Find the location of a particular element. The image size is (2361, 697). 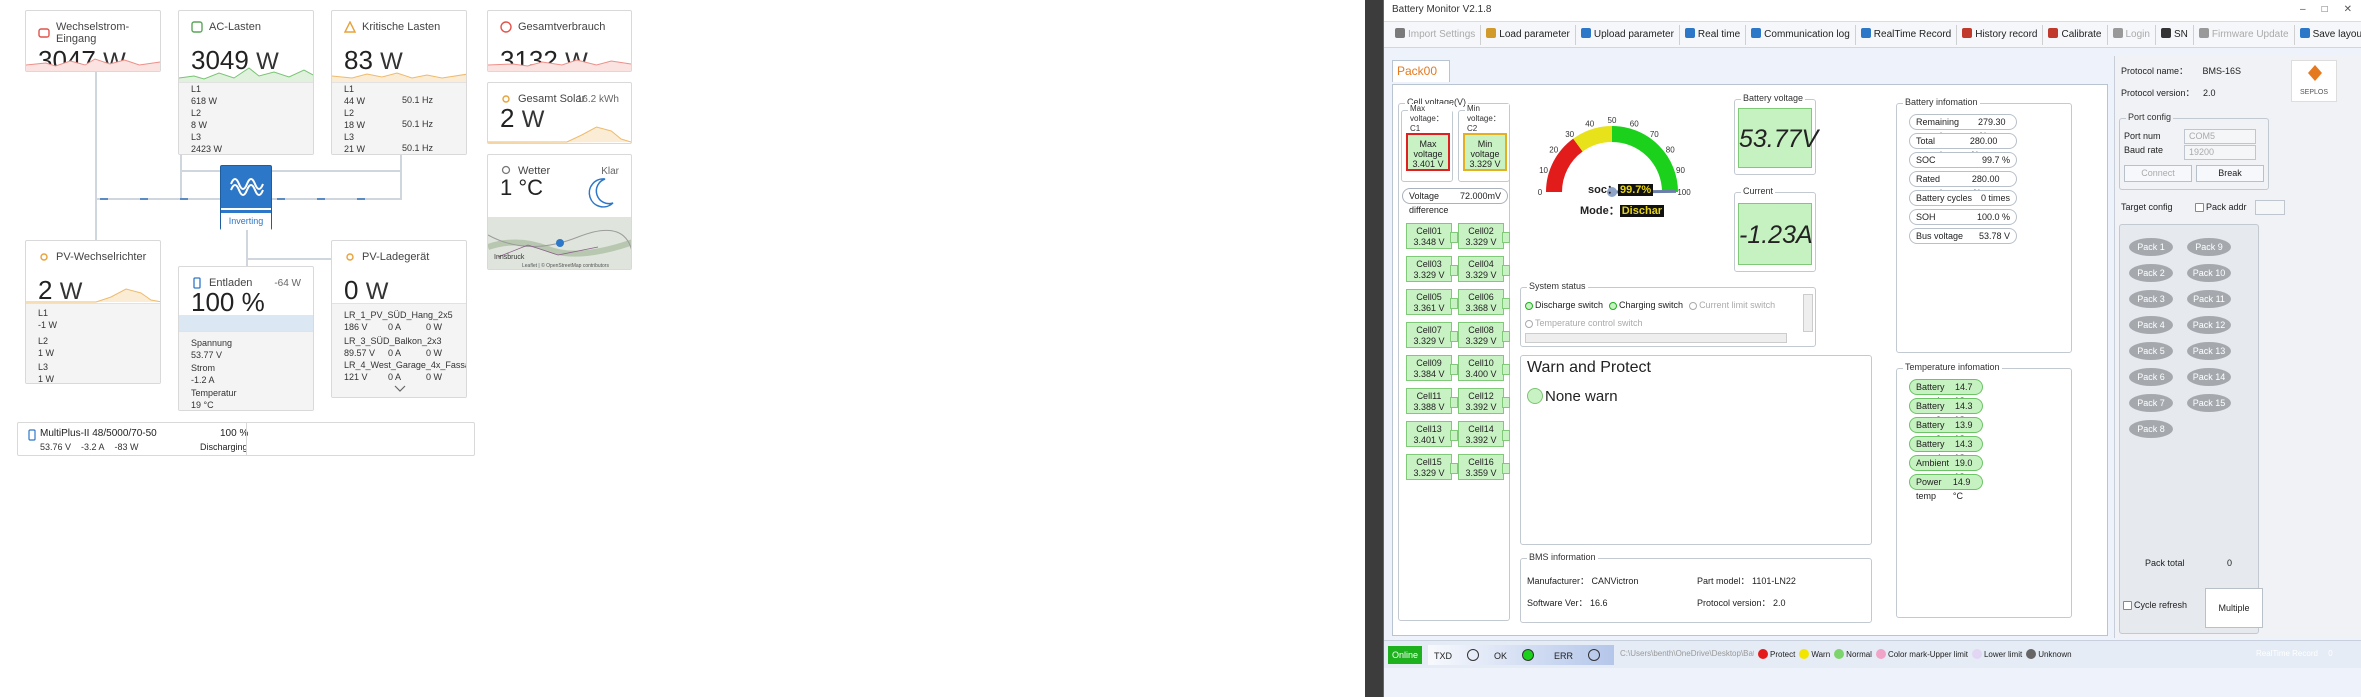

cell-voltage: Cell16 3.359 V is located at coordinates (1484, 467).